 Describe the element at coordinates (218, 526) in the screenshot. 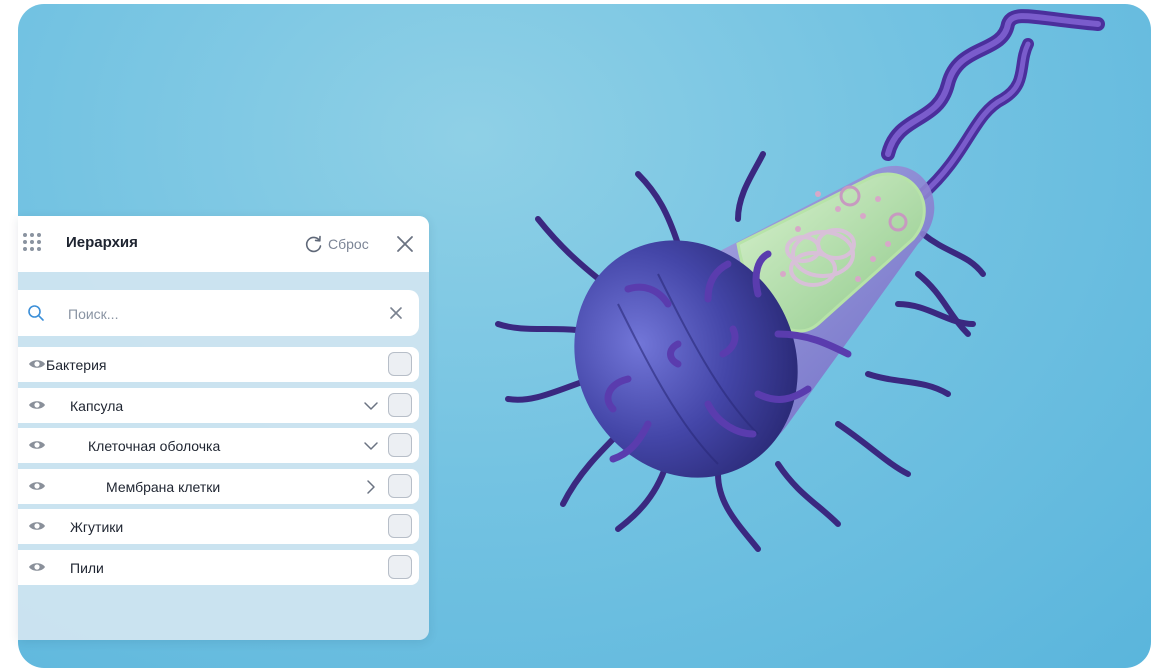

I see `tree-row: Жгутики` at that location.